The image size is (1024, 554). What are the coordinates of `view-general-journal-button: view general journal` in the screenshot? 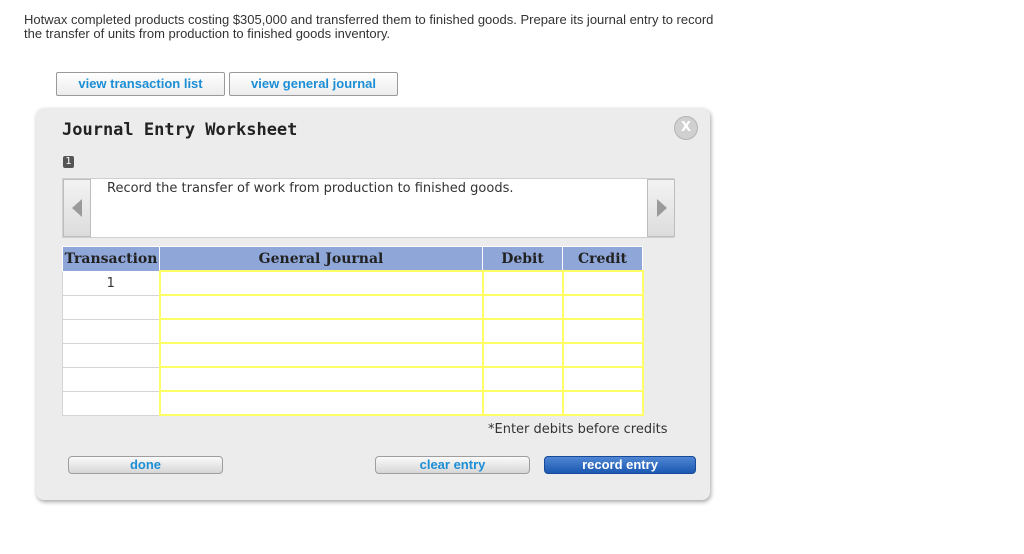 It's located at (313, 84).